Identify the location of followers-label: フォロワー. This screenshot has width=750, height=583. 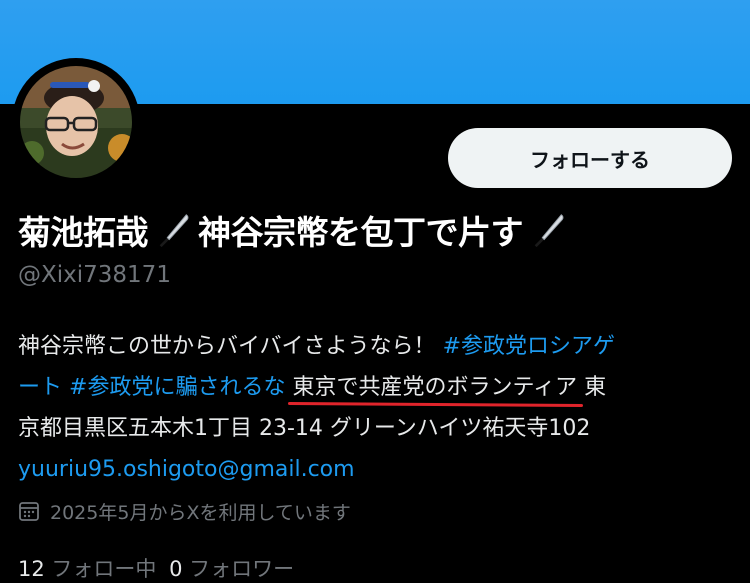
(242, 569).